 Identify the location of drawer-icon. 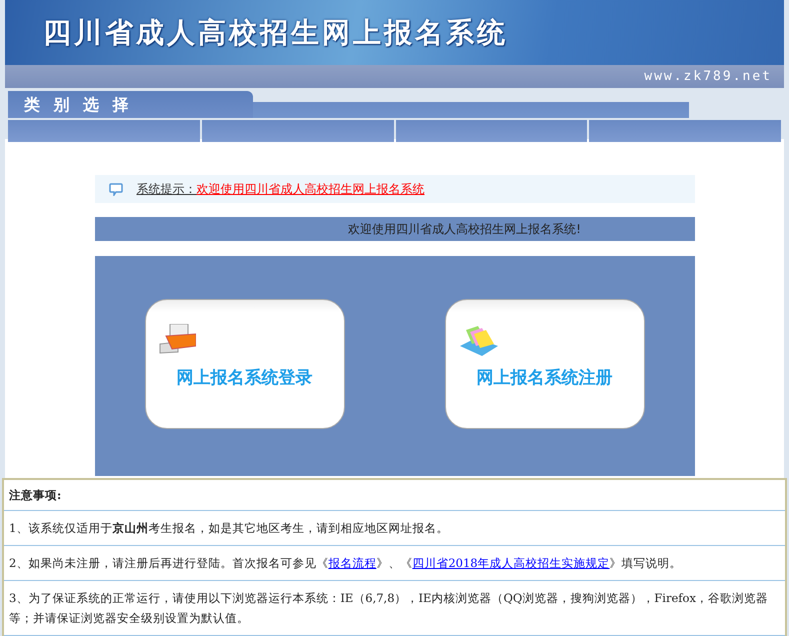
(177, 339).